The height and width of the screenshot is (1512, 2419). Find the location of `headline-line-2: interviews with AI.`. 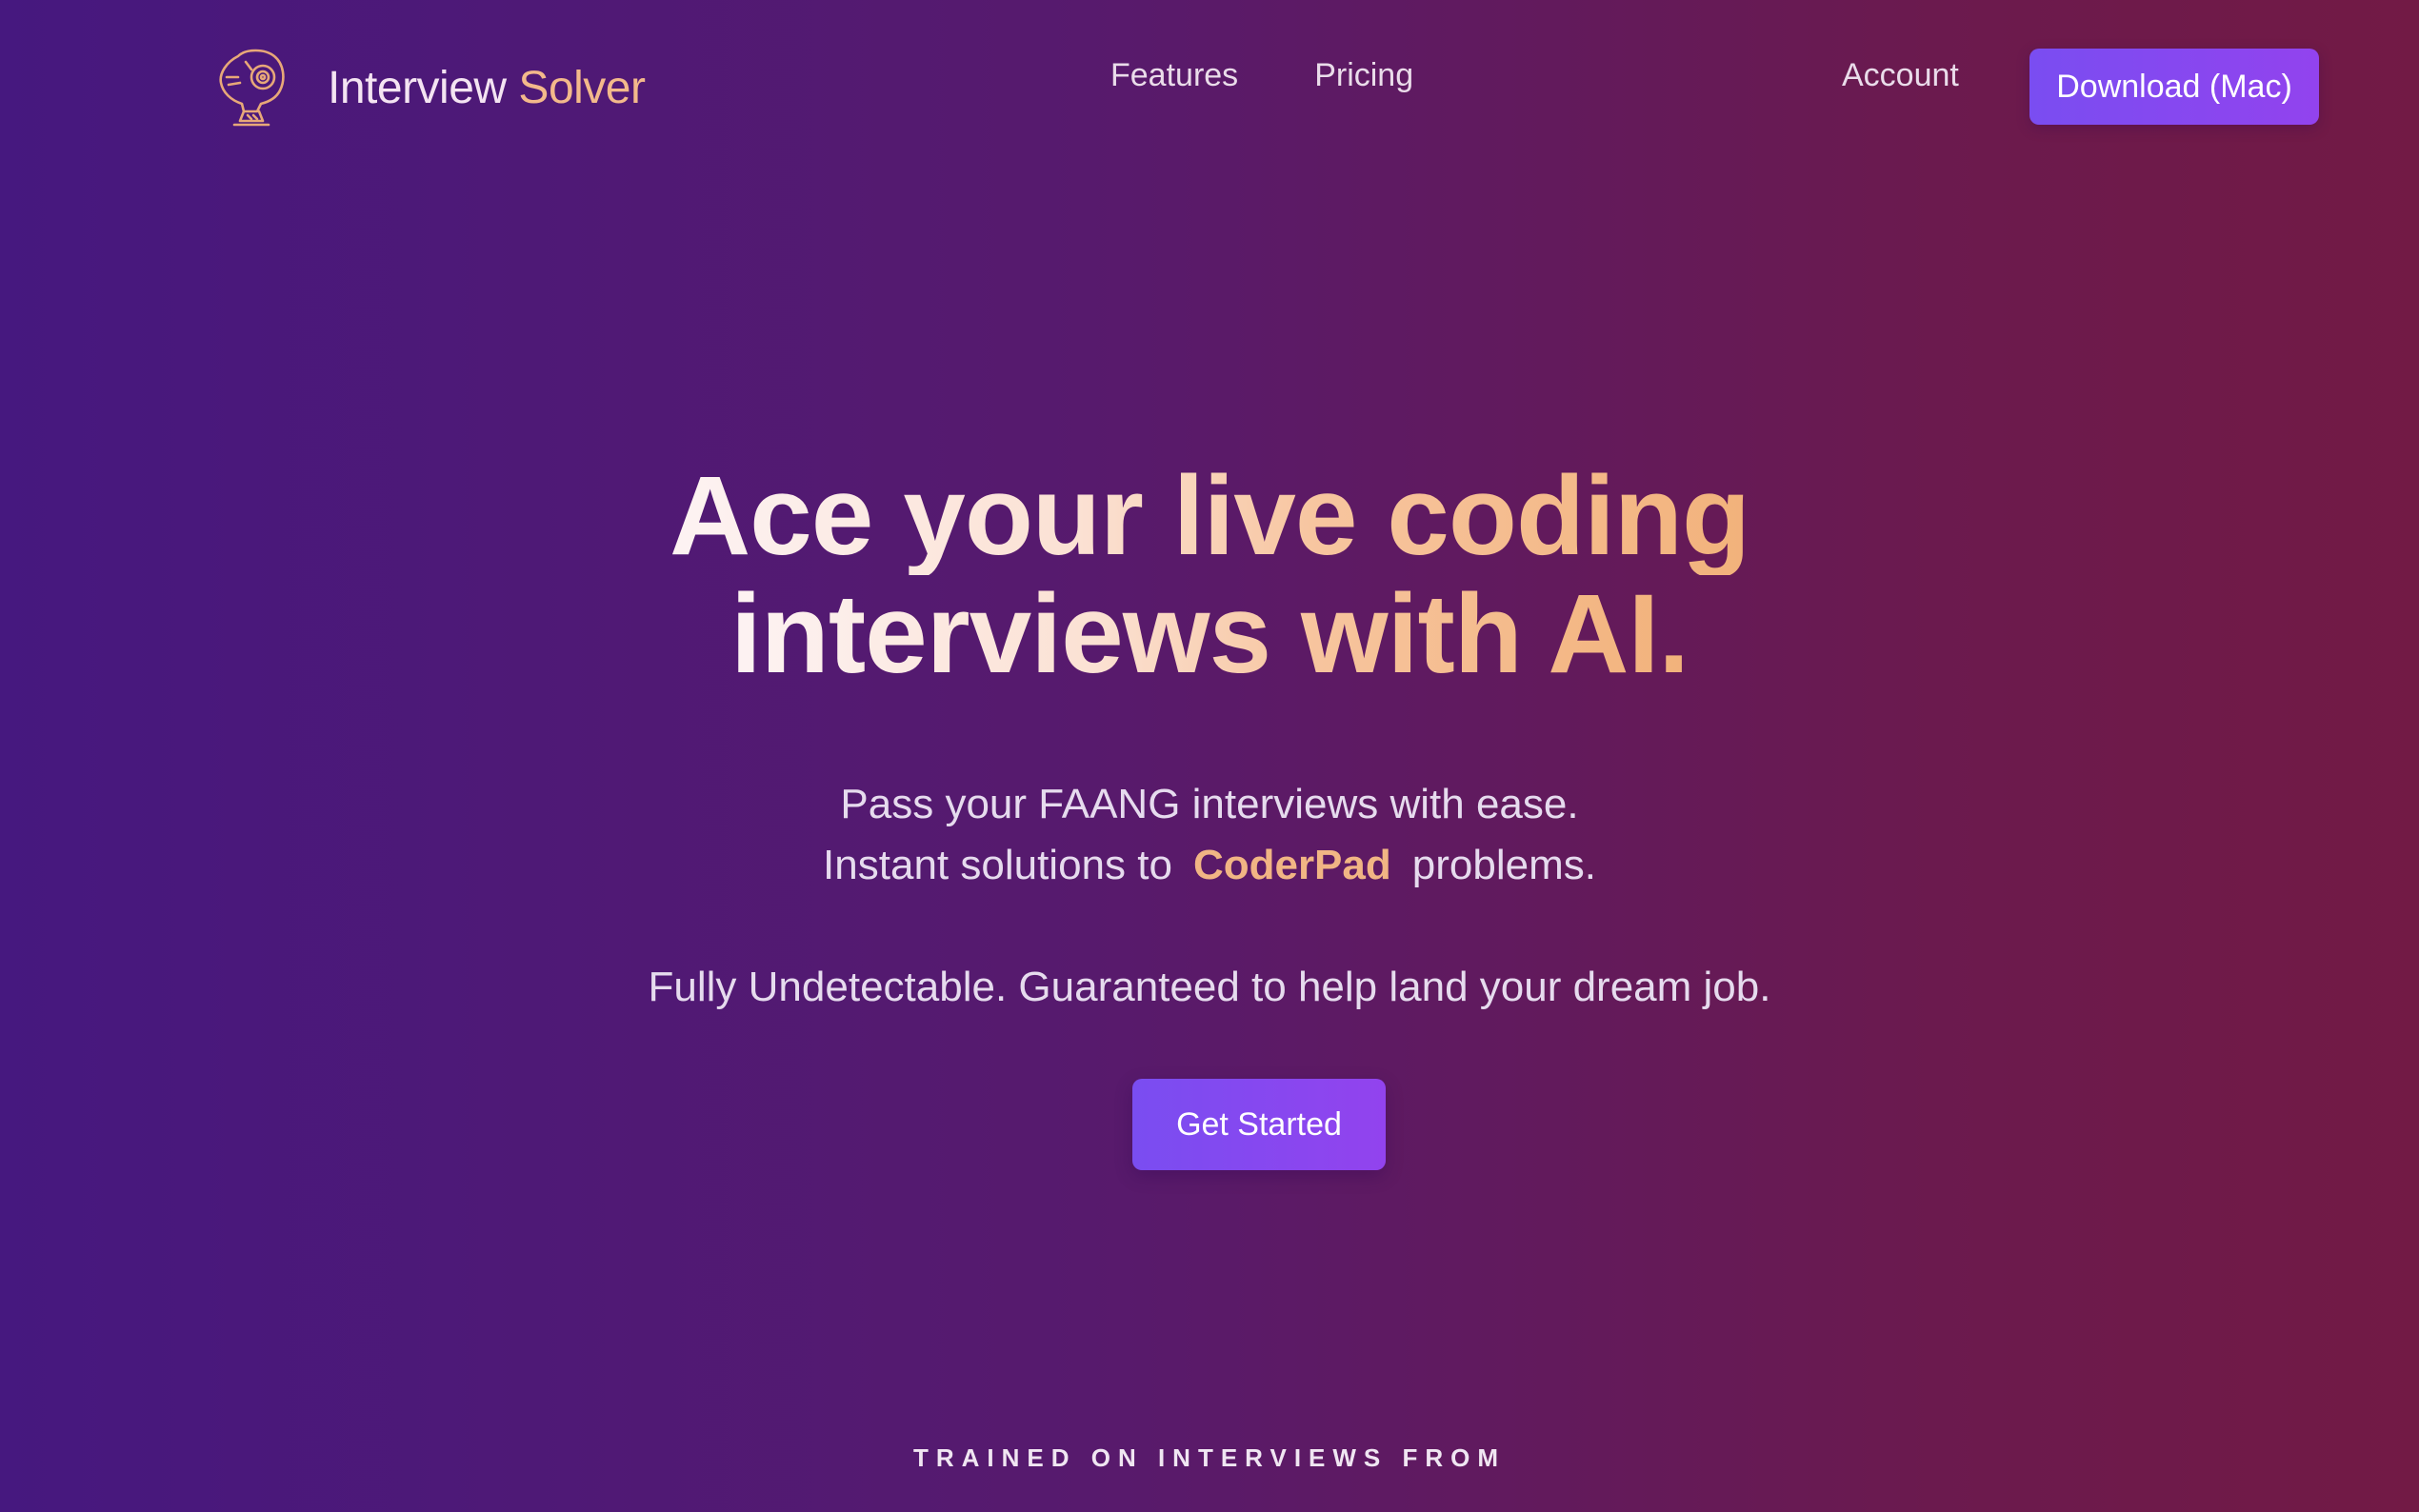

headline-line-2: interviews with AI. is located at coordinates (1209, 634).